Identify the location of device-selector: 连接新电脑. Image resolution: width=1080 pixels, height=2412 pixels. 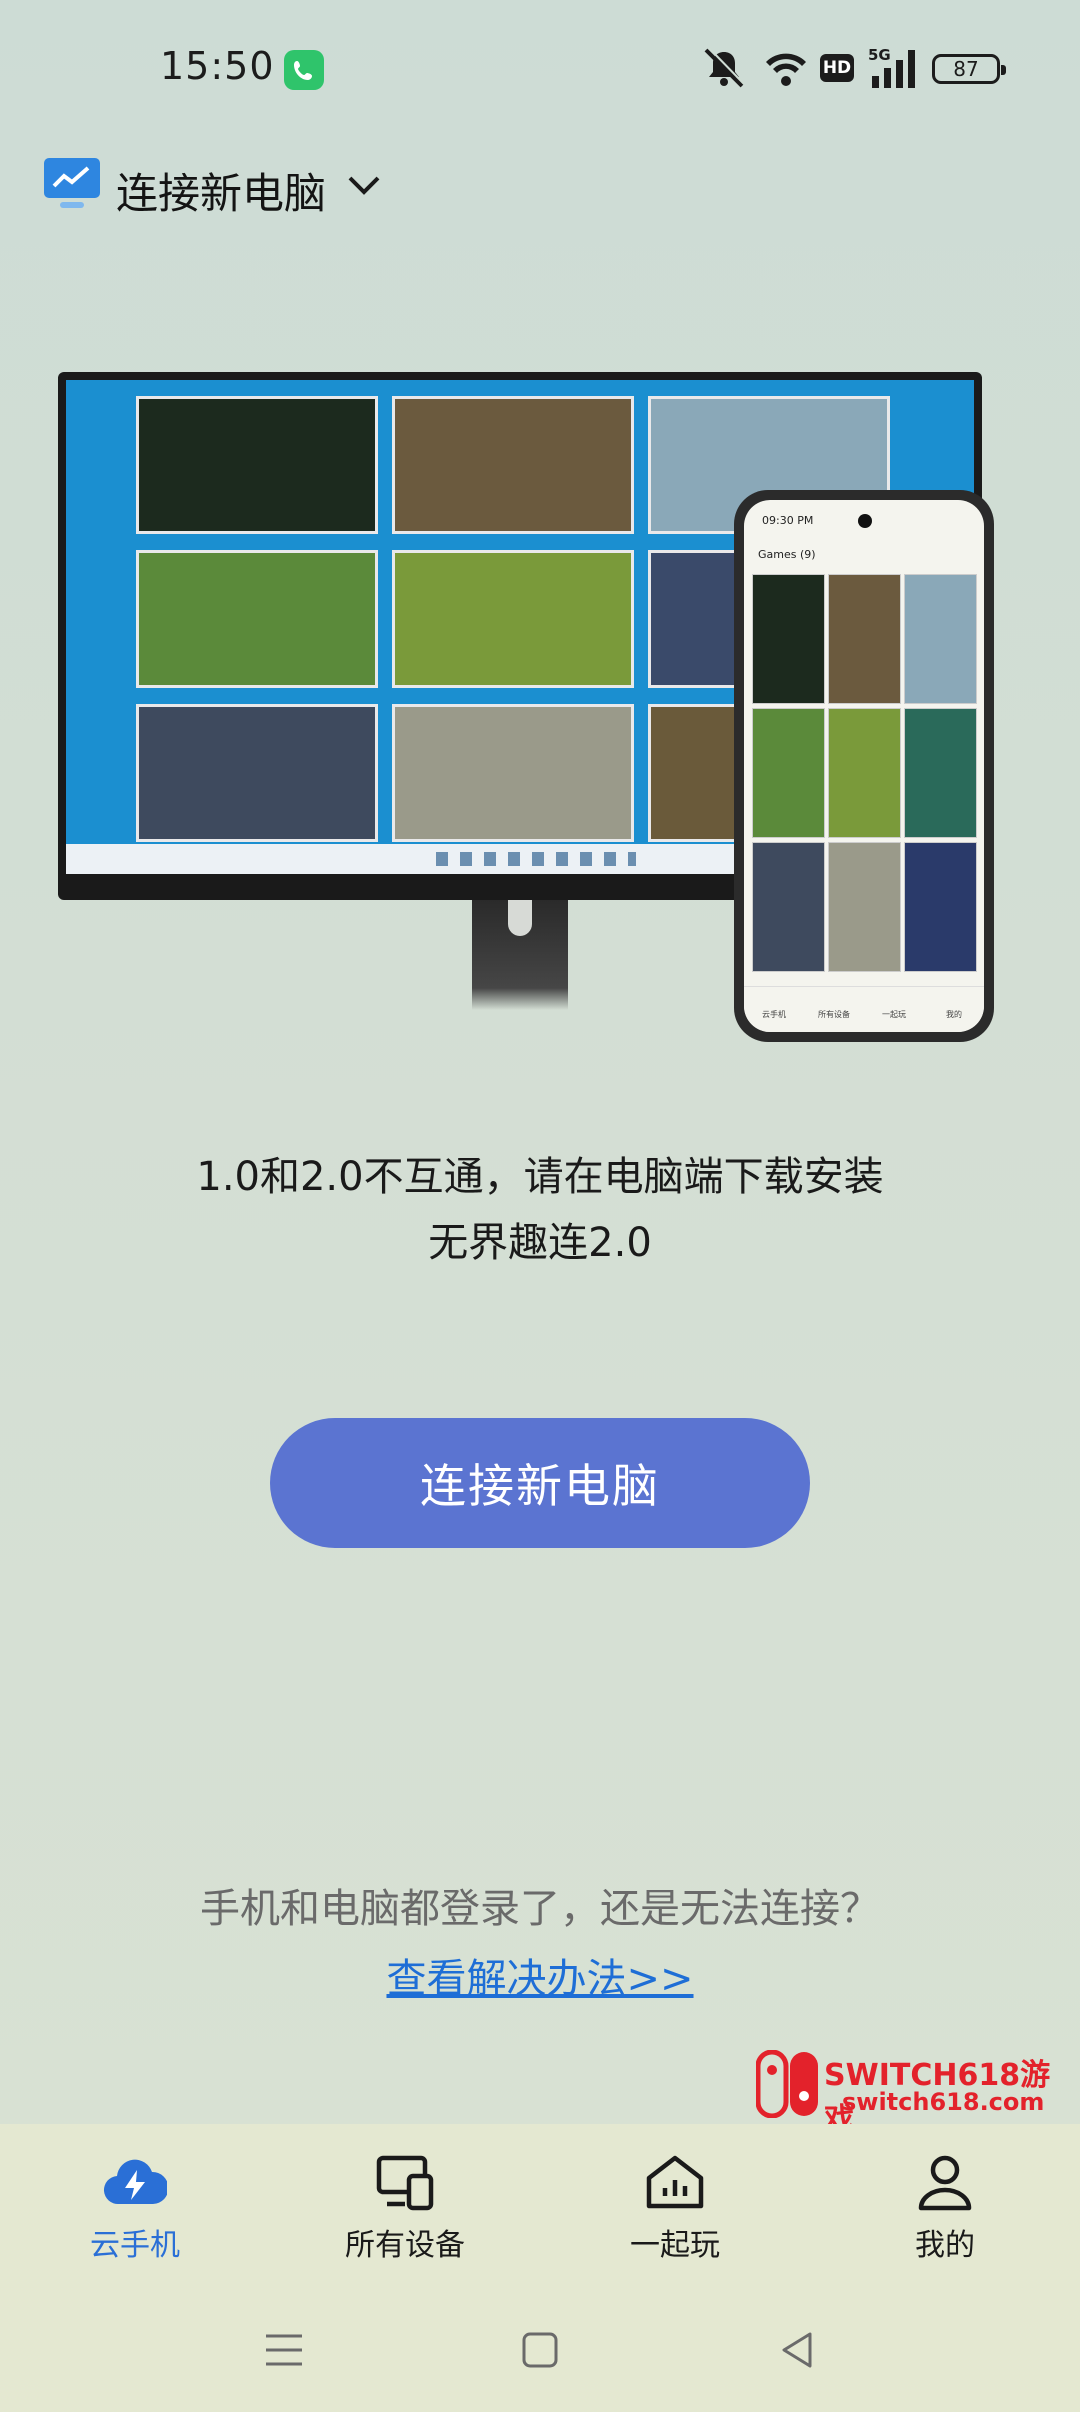
(324, 187).